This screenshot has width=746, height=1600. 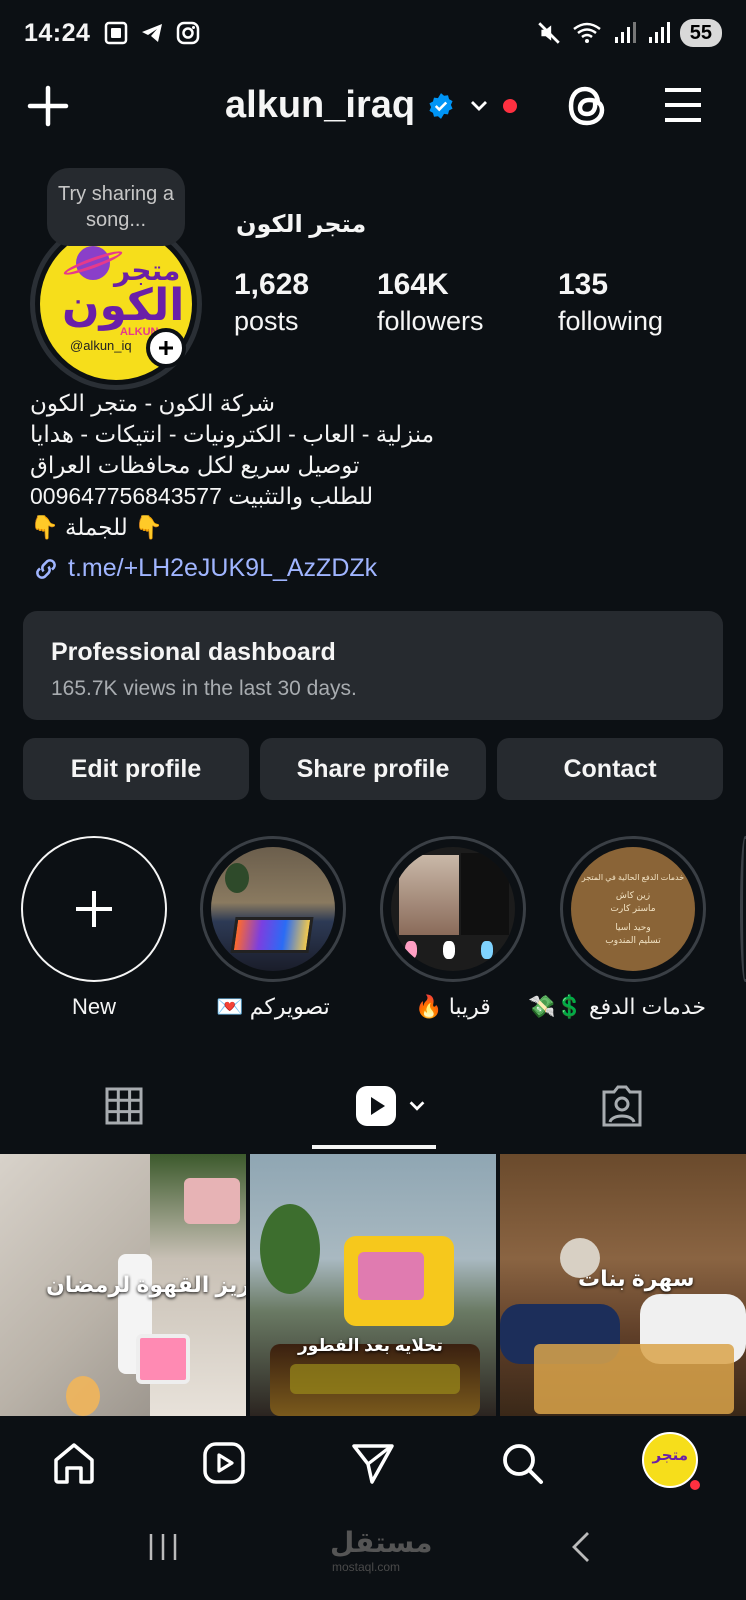 I want to click on highlight-label: تصويركم 💌, so click(x=273, y=1006).